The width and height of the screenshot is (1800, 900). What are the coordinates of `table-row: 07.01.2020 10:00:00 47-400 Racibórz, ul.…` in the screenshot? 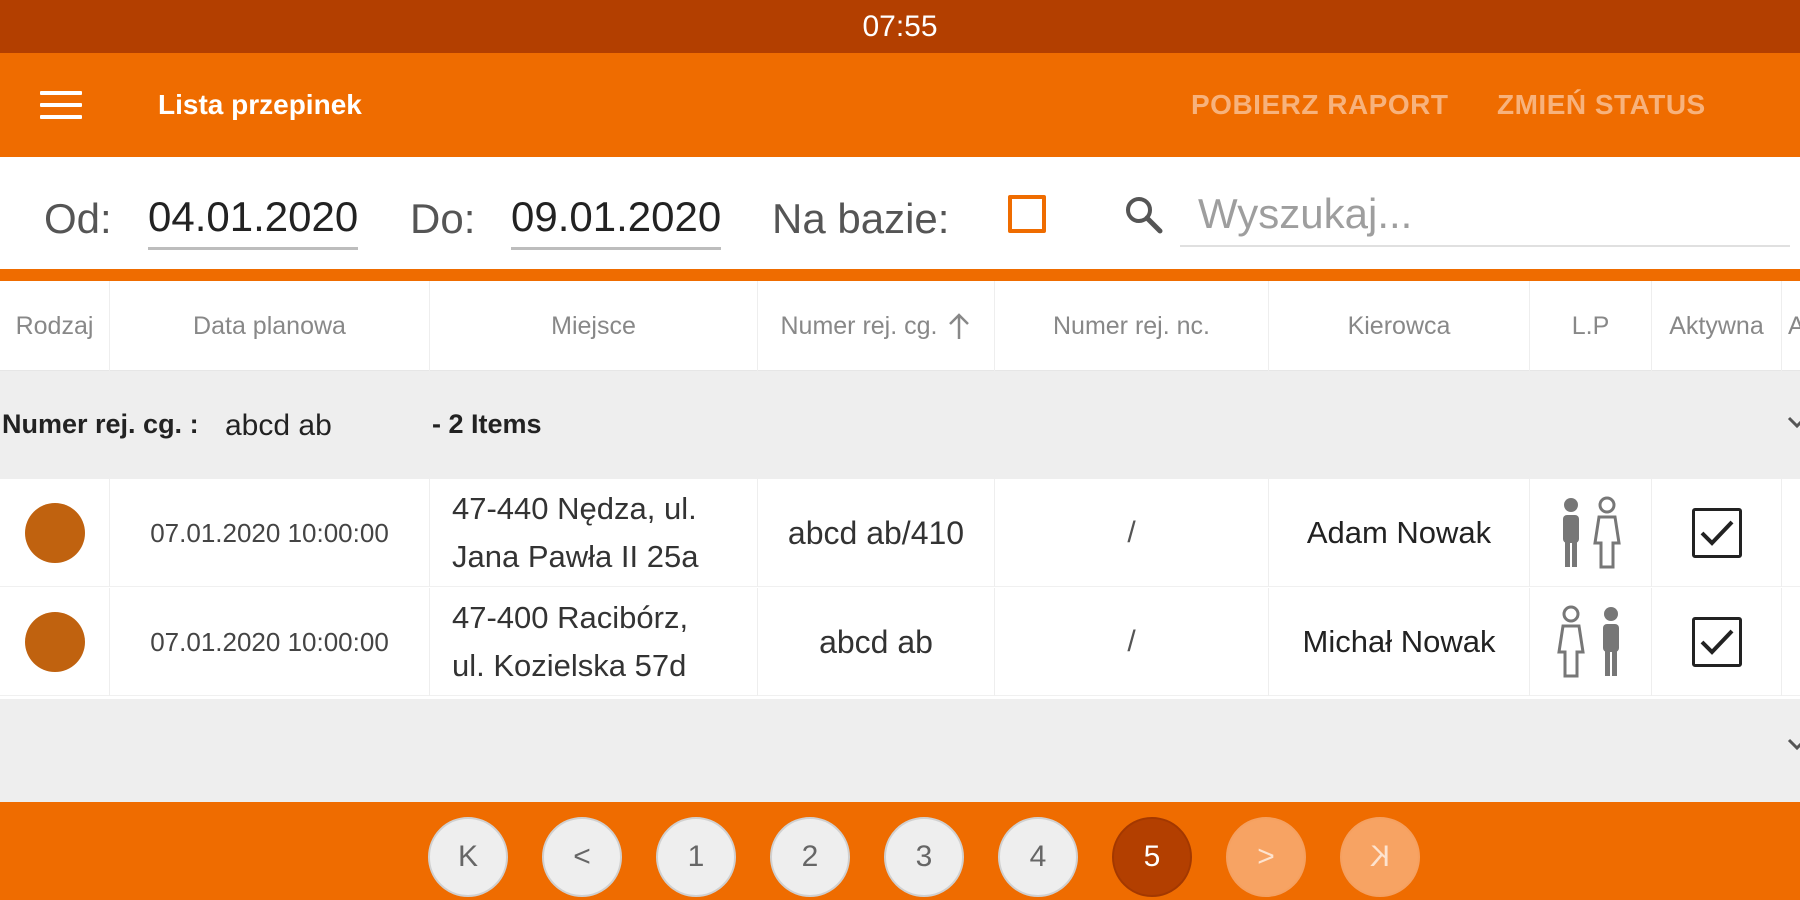 It's located at (900, 642).